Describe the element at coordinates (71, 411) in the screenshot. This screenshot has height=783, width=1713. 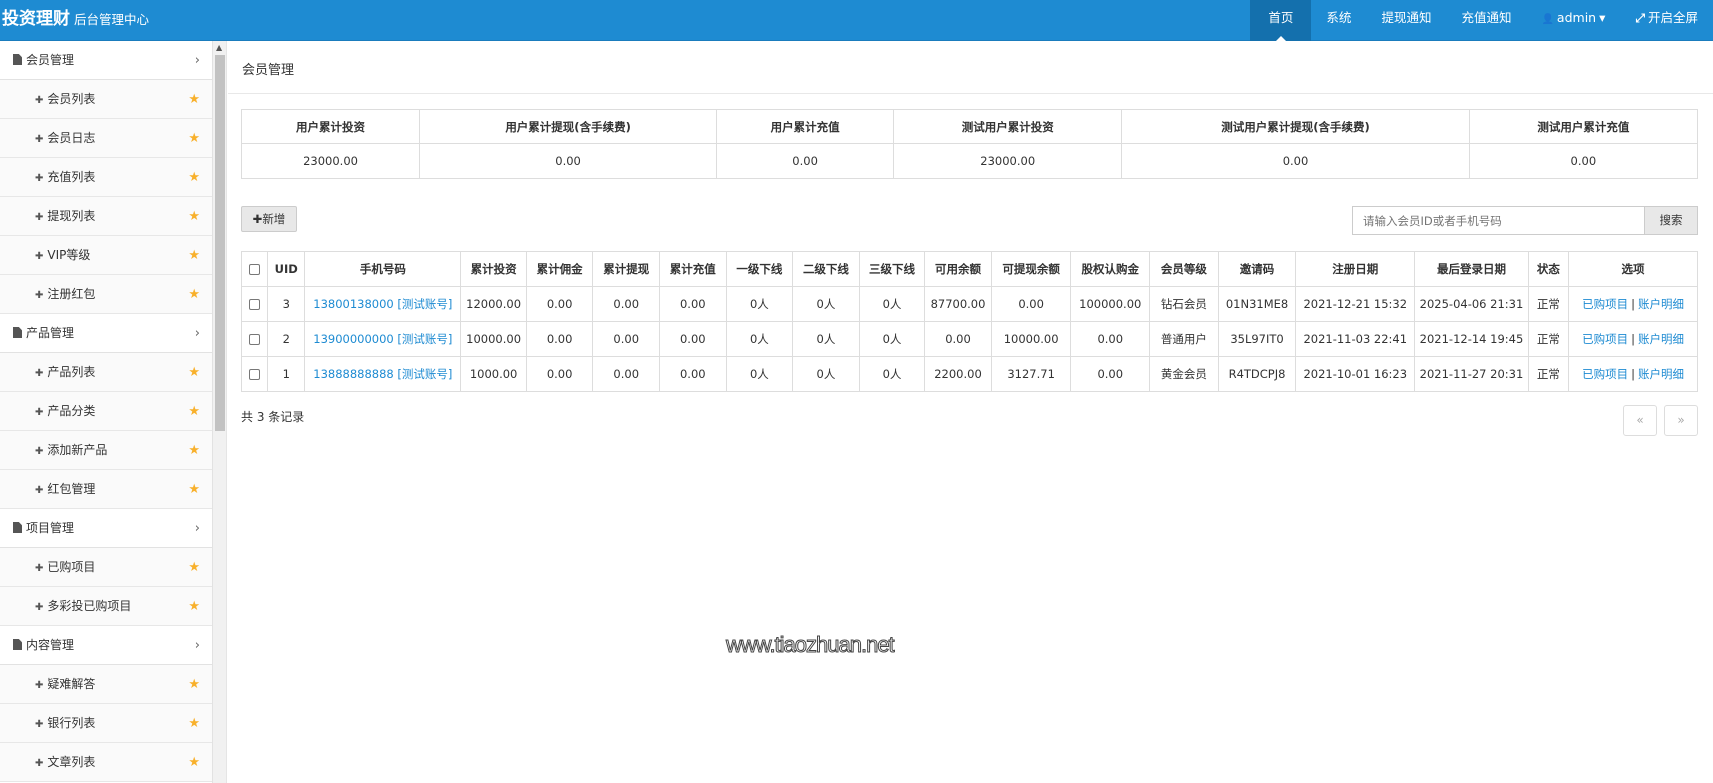
I see `sidebar-item-label: 产品分类` at that location.